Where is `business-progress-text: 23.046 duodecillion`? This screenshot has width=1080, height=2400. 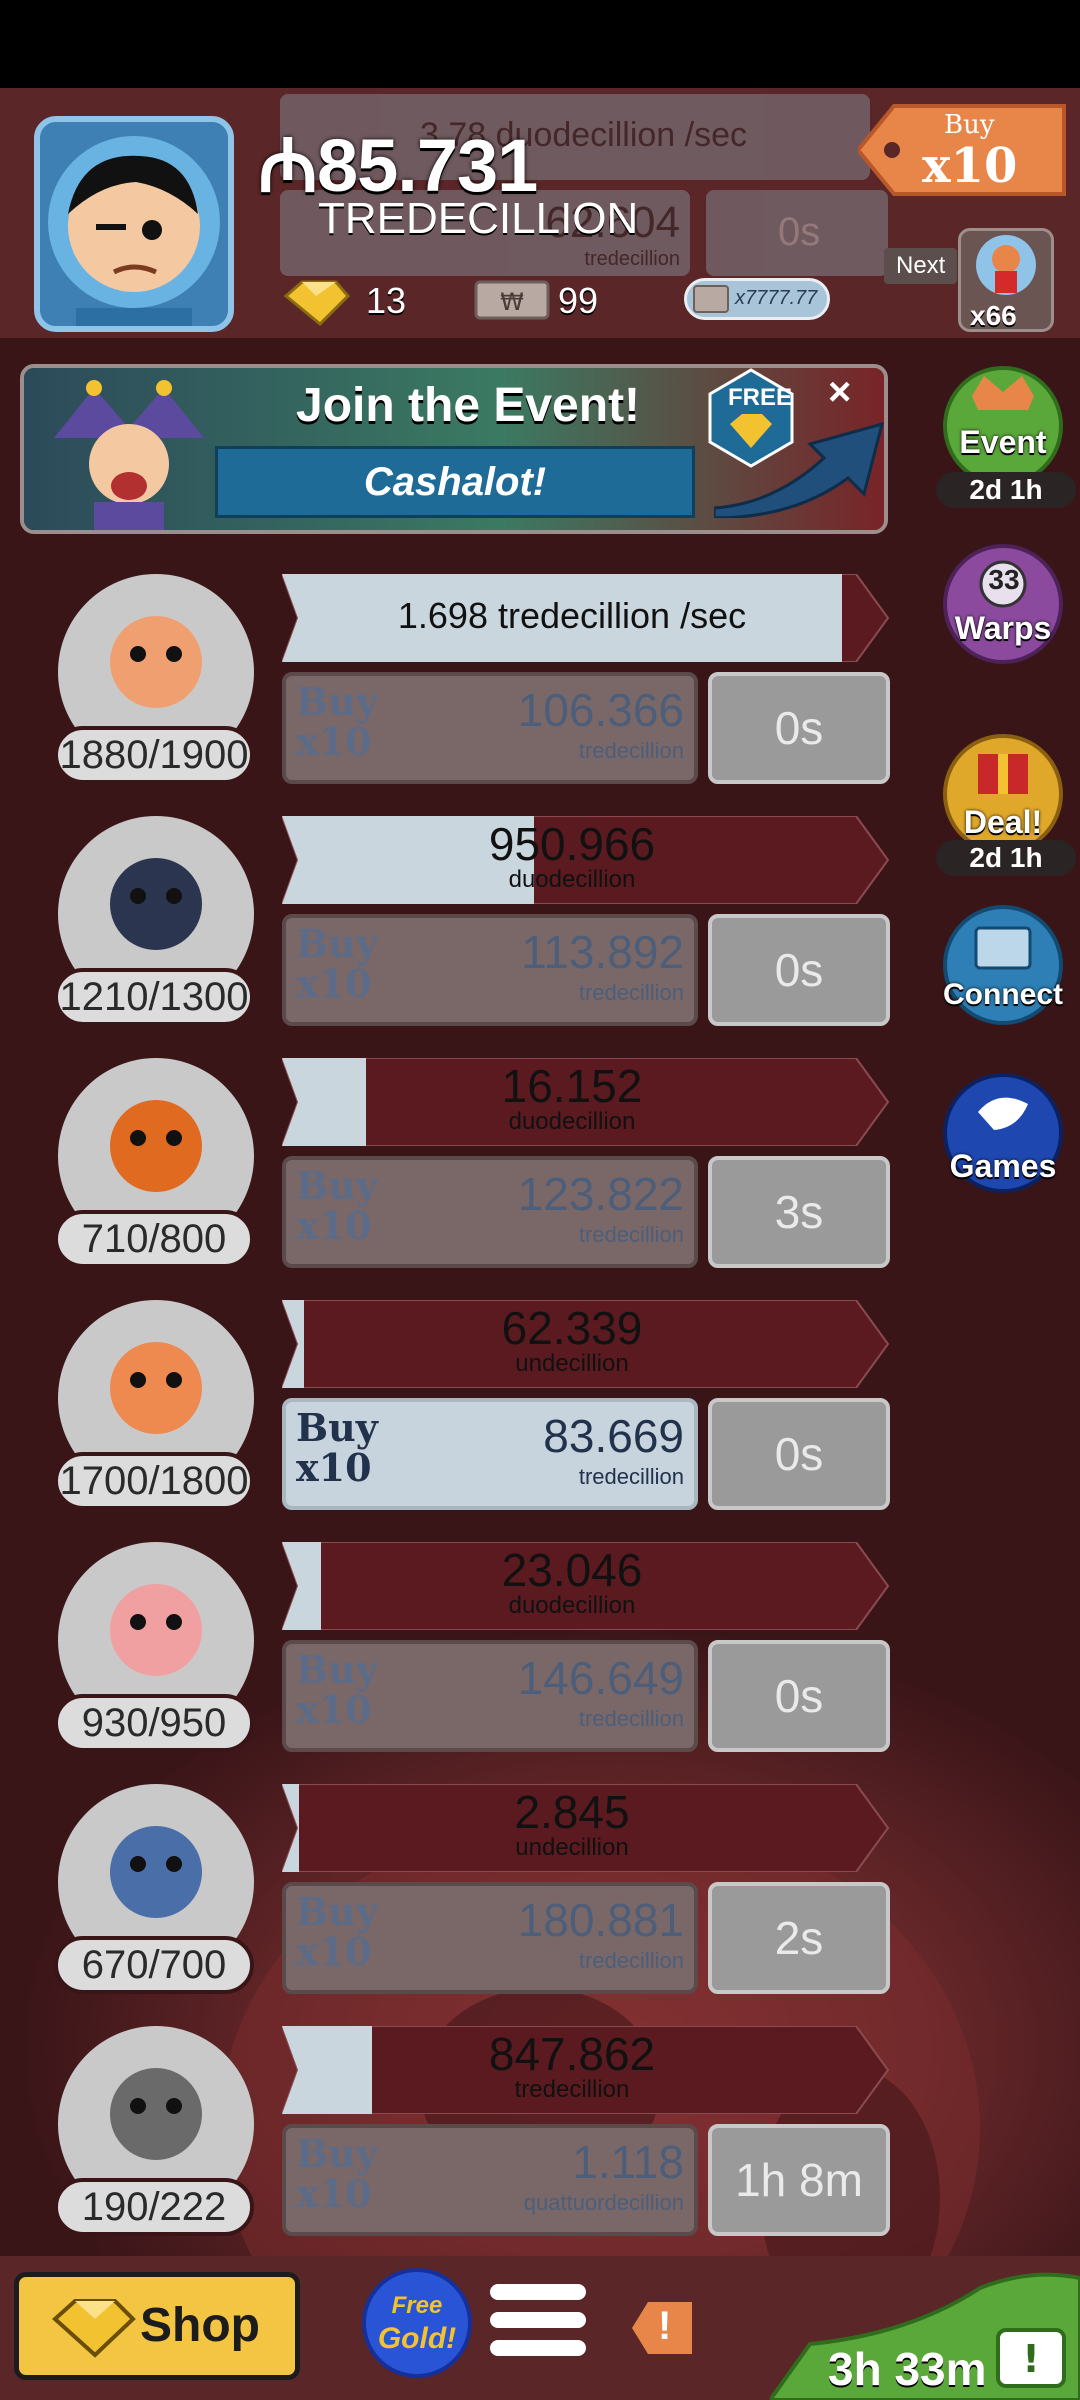 business-progress-text: 23.046 duodecillion is located at coordinates (572, 1582).